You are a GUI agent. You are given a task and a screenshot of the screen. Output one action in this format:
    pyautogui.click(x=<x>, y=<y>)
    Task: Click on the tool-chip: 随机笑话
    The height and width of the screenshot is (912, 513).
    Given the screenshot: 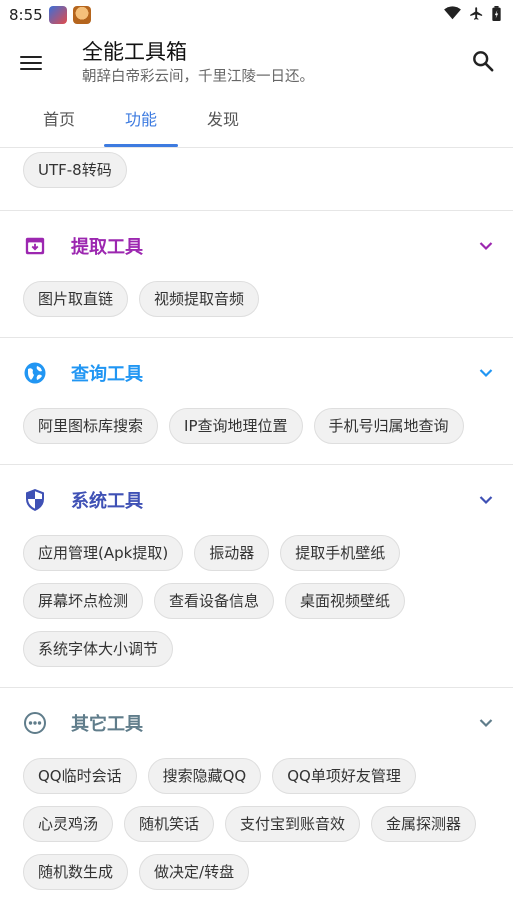 What is the action you would take?
    pyautogui.click(x=169, y=824)
    